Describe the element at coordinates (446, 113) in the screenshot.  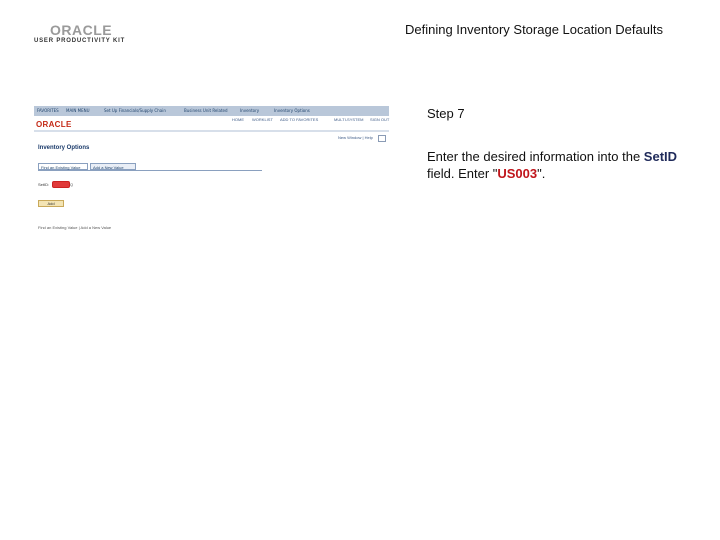
I see `step-label: Step 7` at that location.